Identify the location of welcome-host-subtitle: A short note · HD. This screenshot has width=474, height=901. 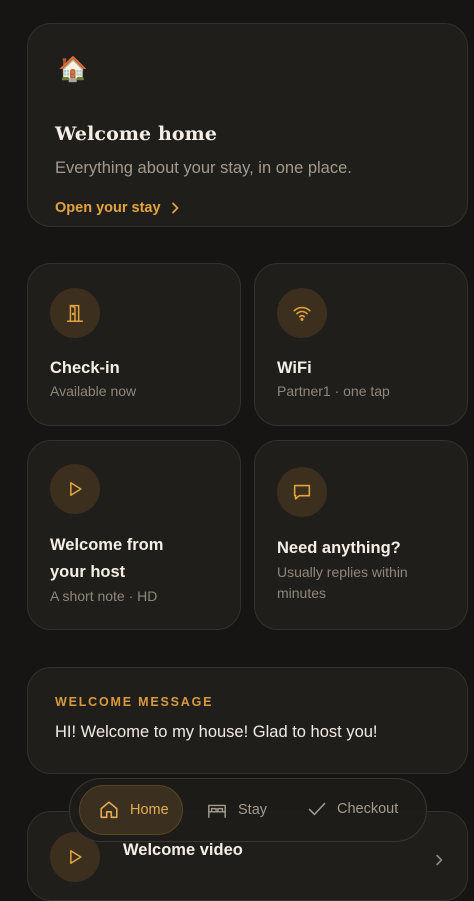
(104, 596).